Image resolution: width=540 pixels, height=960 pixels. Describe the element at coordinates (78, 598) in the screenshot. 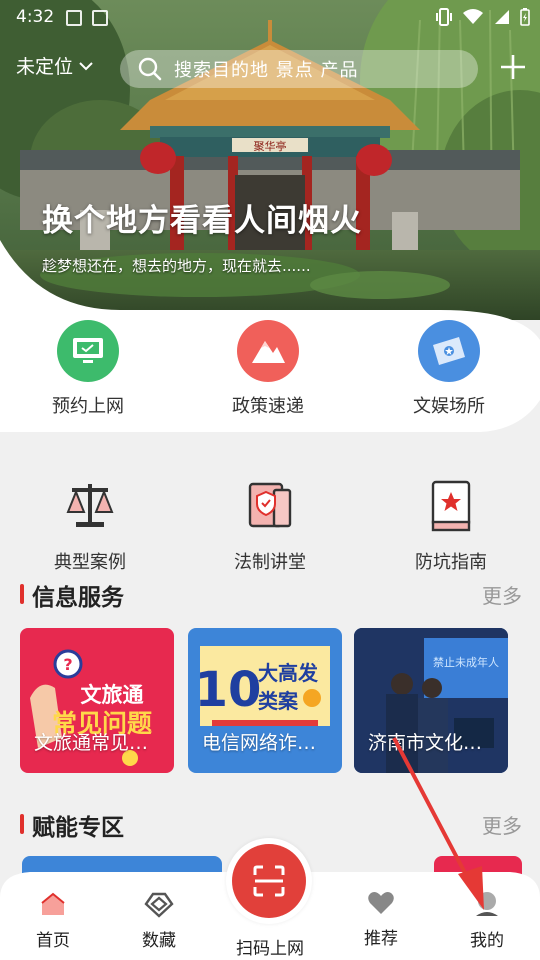

I see `section-title: 信息服务` at that location.